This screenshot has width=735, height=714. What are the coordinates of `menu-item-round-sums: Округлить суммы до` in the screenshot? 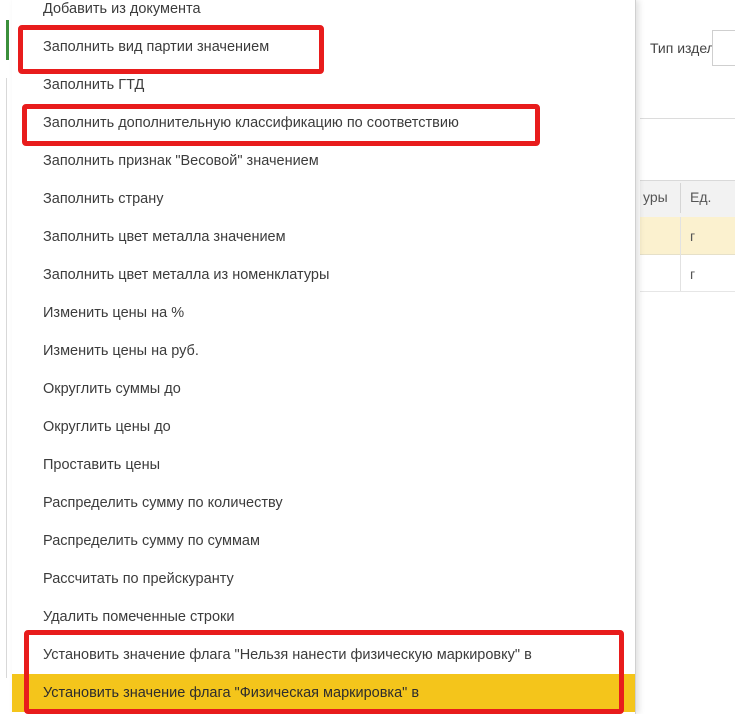 It's located at (323, 389).